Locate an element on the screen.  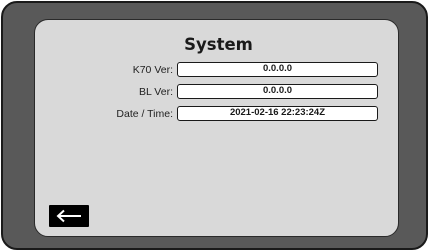
arrow-left-icon is located at coordinates (68, 216).